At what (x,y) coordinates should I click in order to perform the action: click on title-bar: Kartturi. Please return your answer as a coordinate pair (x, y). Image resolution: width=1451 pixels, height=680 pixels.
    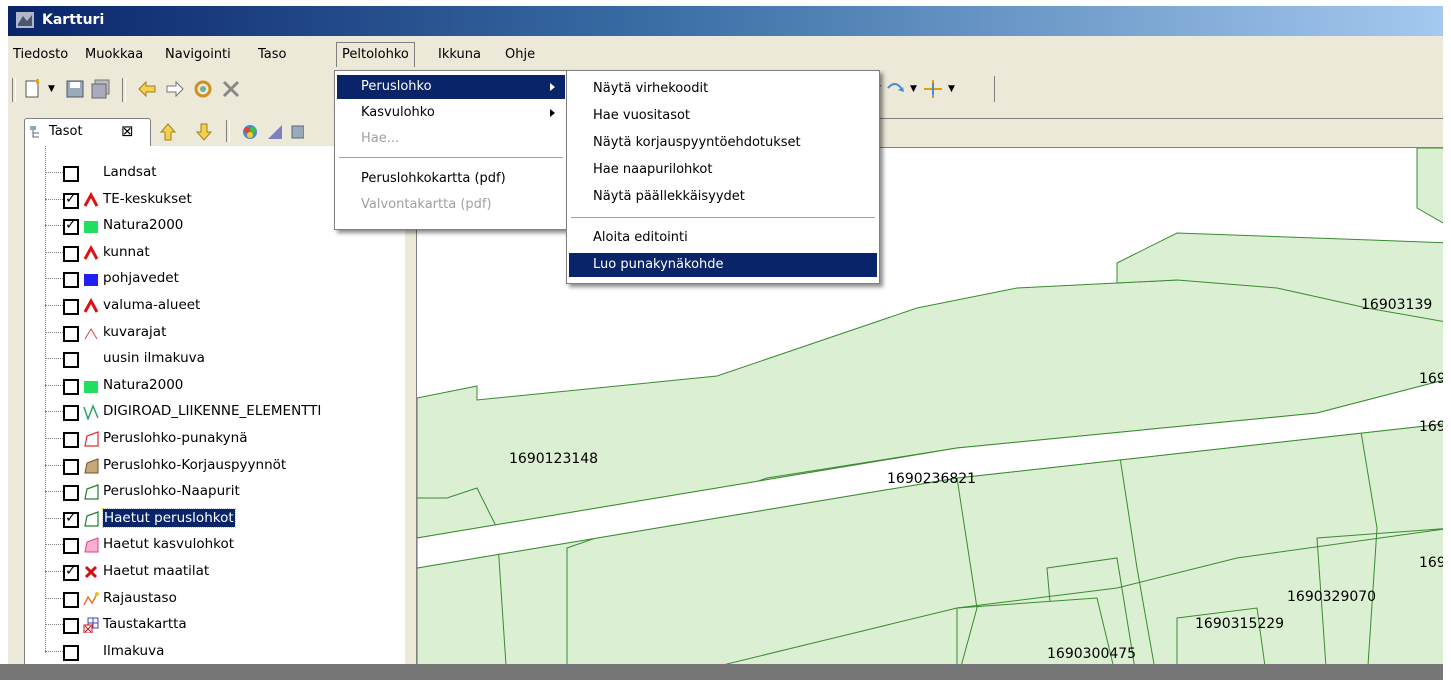
    Looking at the image, I should click on (729, 21).